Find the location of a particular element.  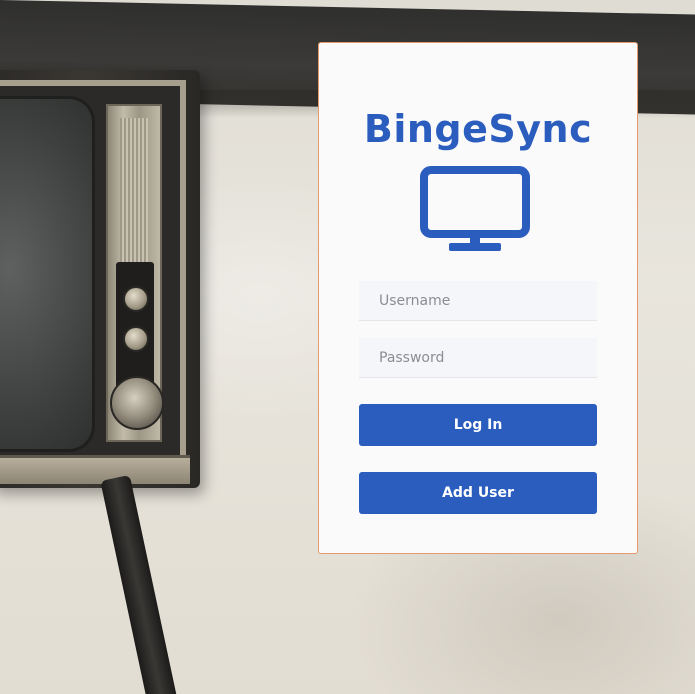

monitor-icon is located at coordinates (475, 208).